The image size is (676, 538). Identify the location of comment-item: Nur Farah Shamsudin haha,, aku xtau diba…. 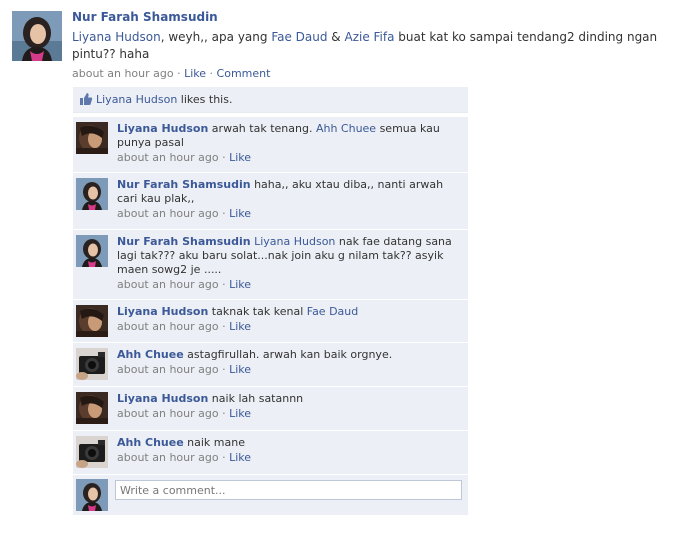
(270, 201).